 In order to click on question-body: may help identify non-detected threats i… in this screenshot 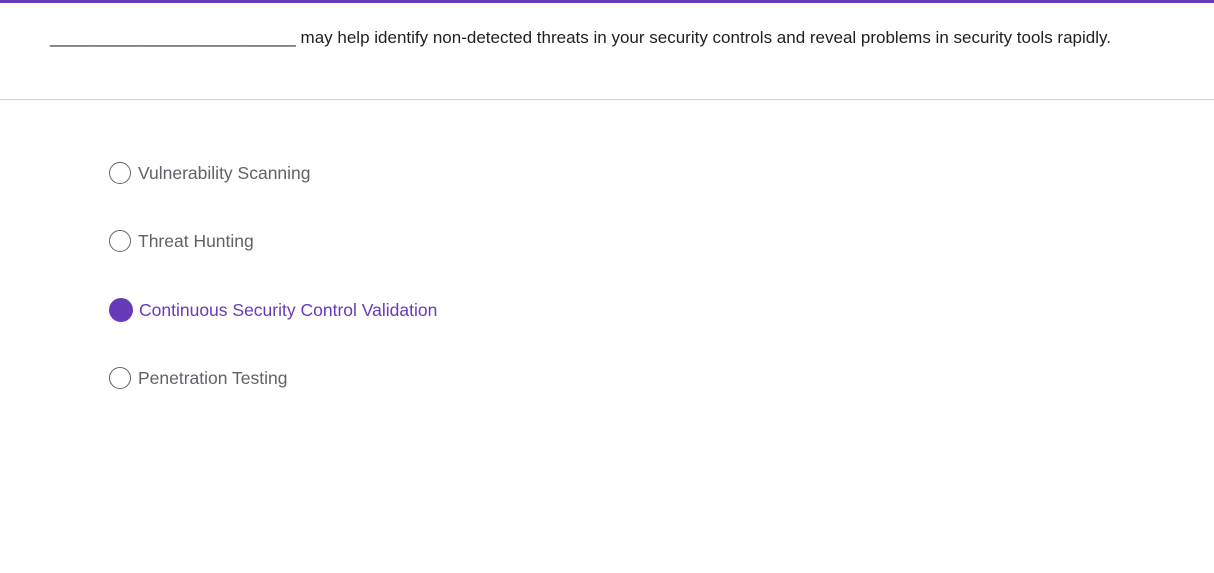, I will do `click(703, 37)`.